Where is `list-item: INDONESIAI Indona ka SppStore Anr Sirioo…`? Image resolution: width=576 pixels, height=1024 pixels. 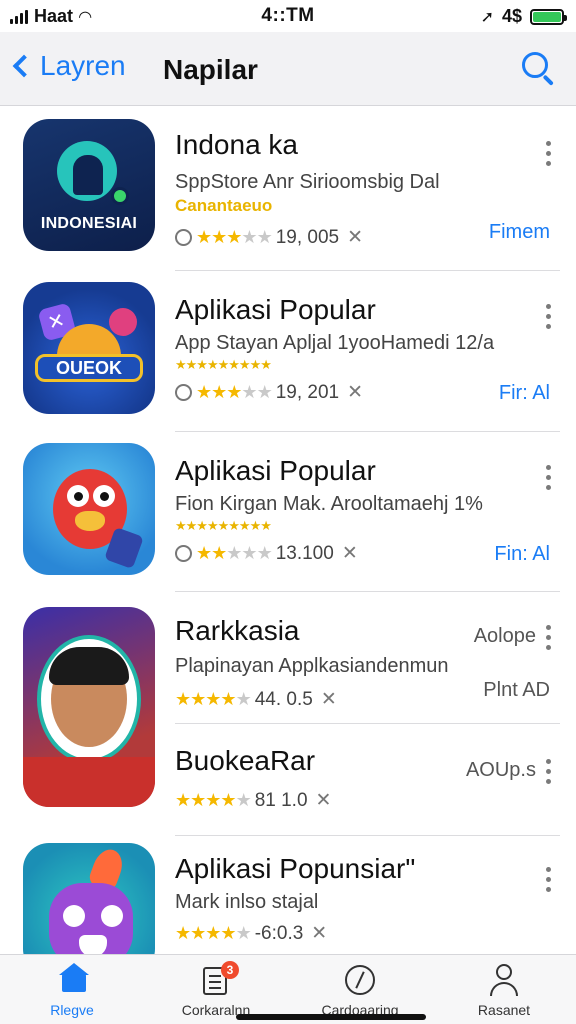
list-item: INDONESIAI Indona ka SppStore Anr Sirioo… is located at coordinates (288, 194).